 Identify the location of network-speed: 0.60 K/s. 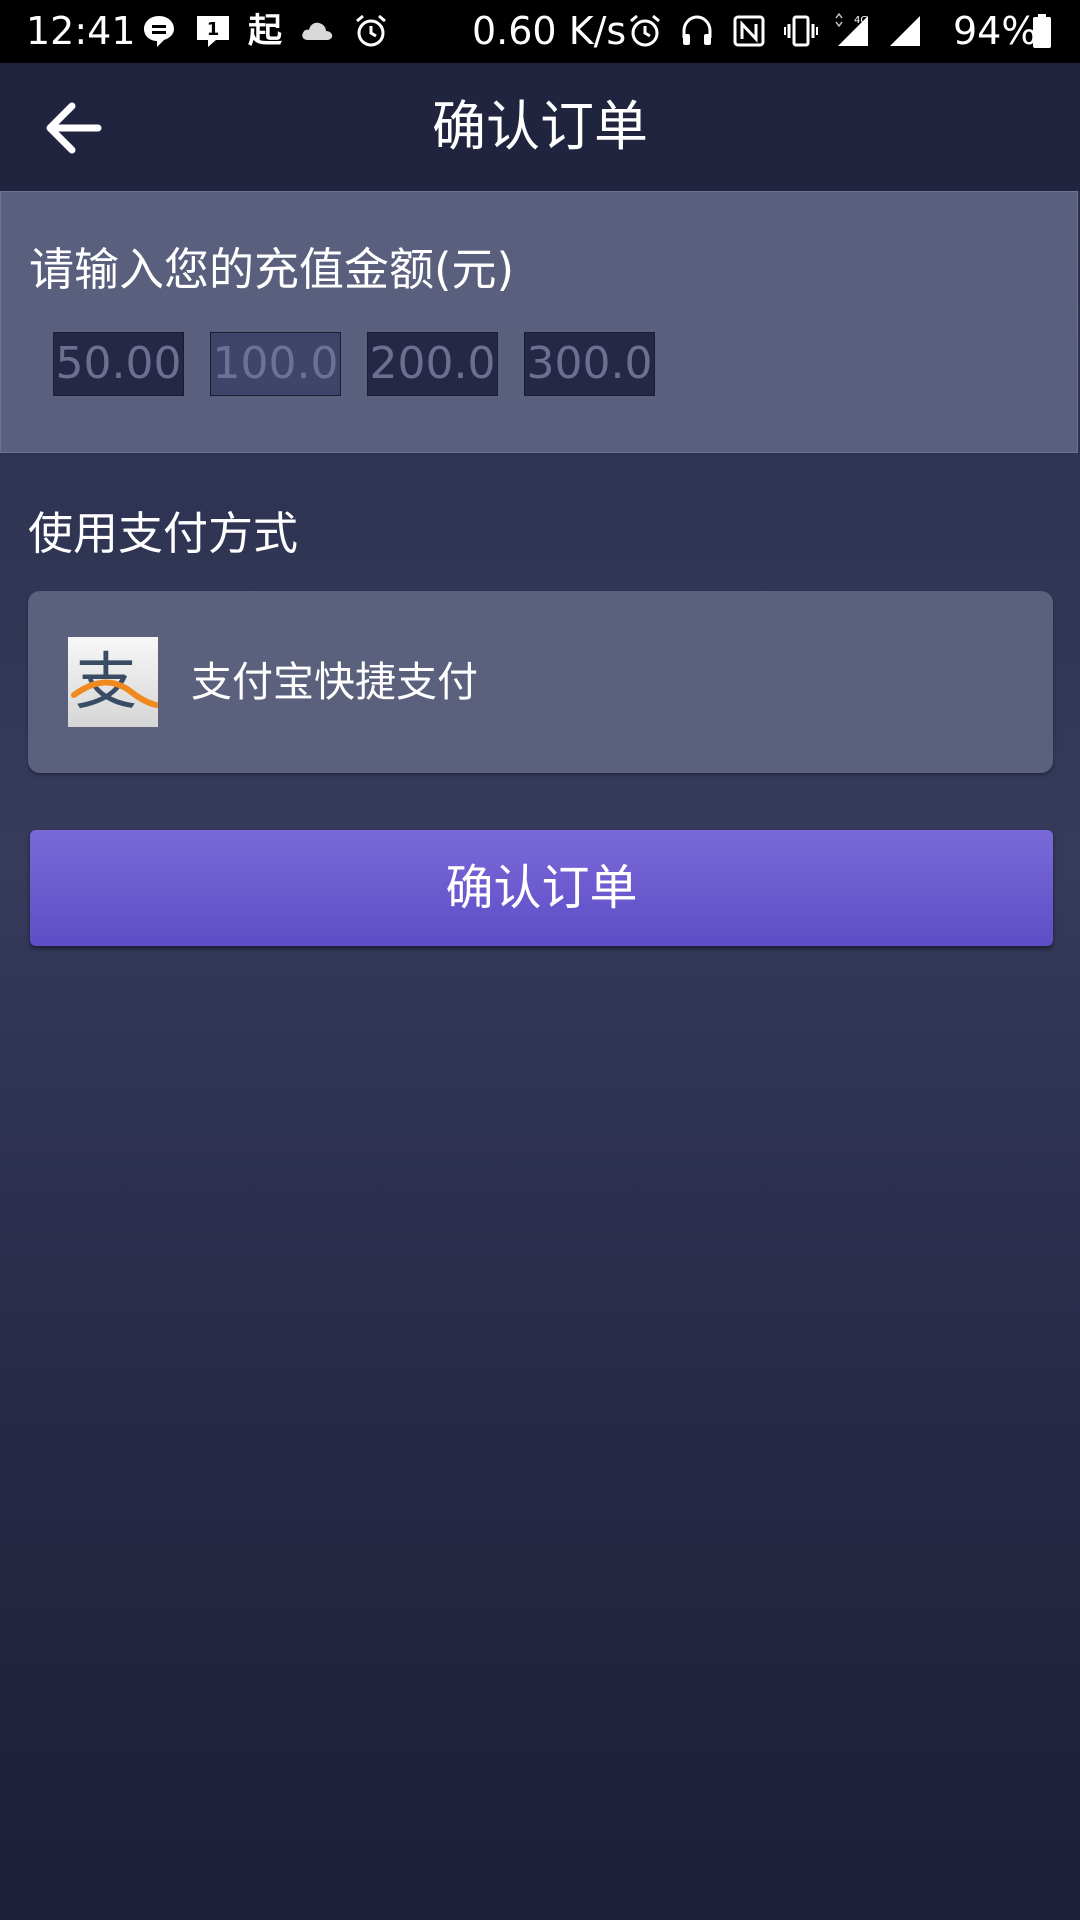
(549, 31).